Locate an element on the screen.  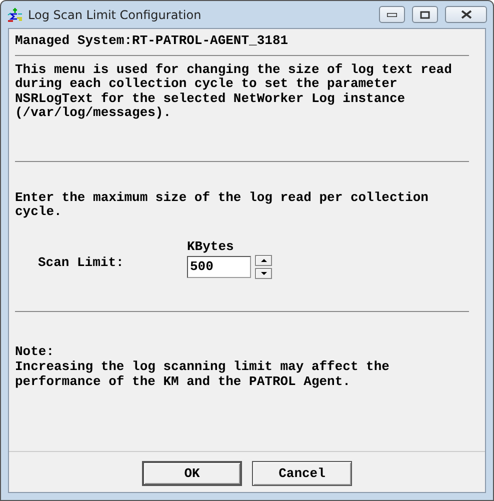
increment-button is located at coordinates (263, 260).